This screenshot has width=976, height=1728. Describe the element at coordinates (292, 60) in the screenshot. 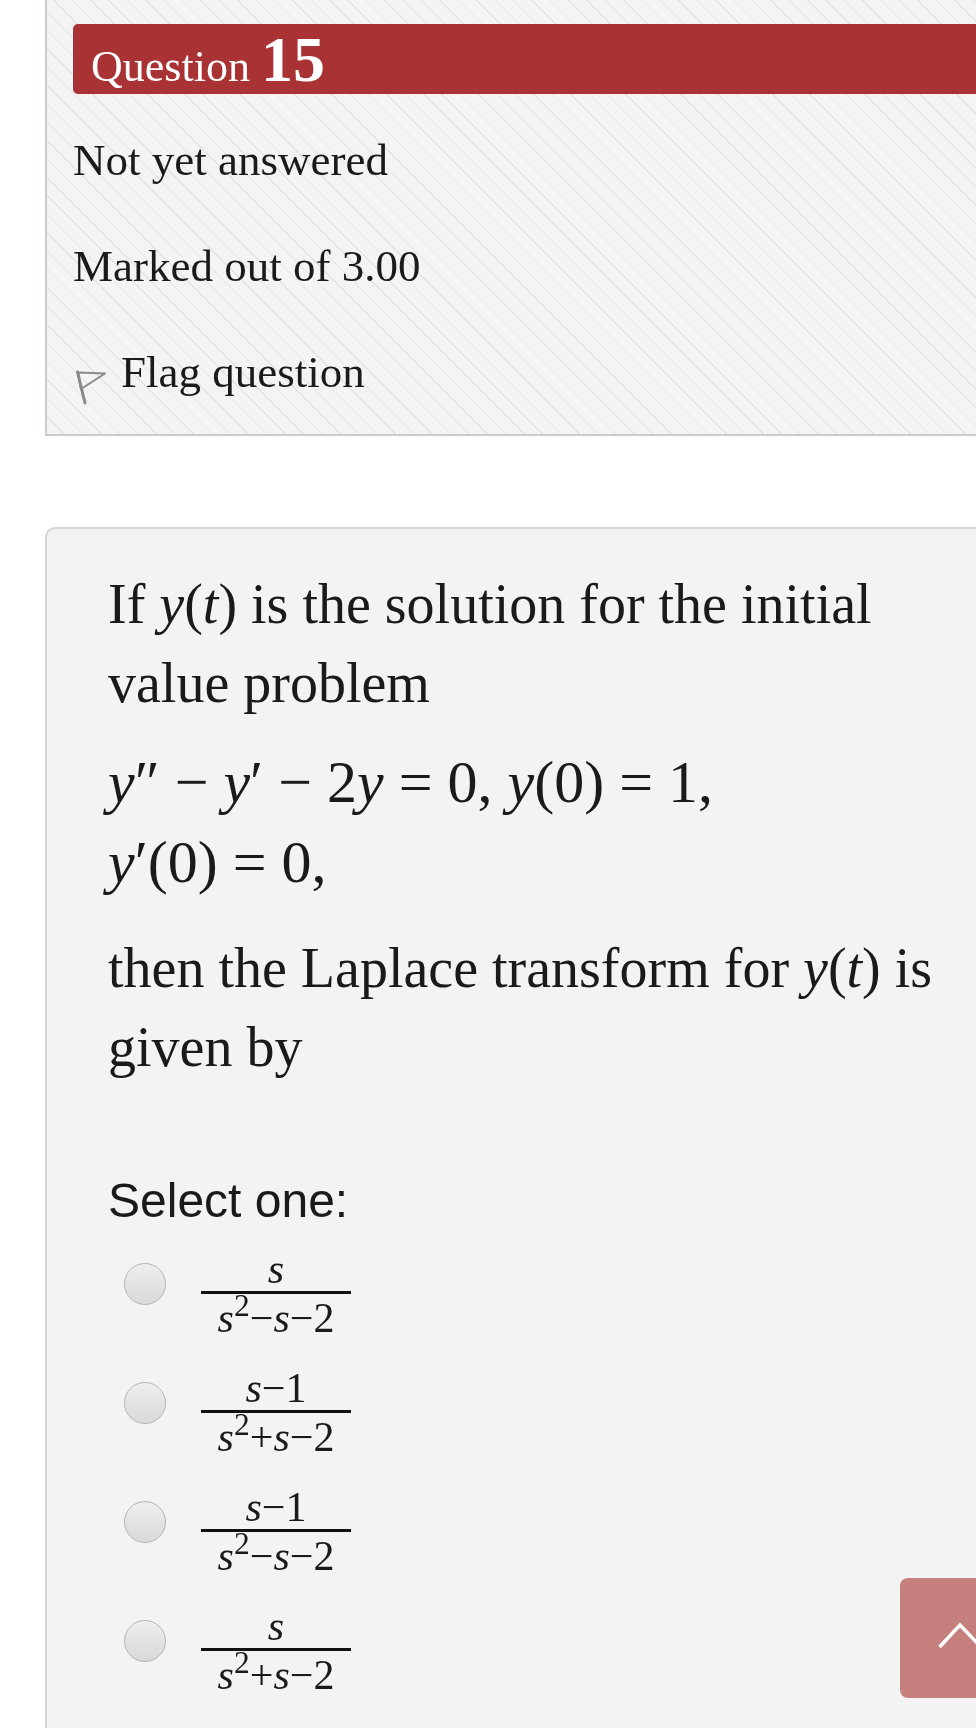

I see `question-number: 15` at that location.